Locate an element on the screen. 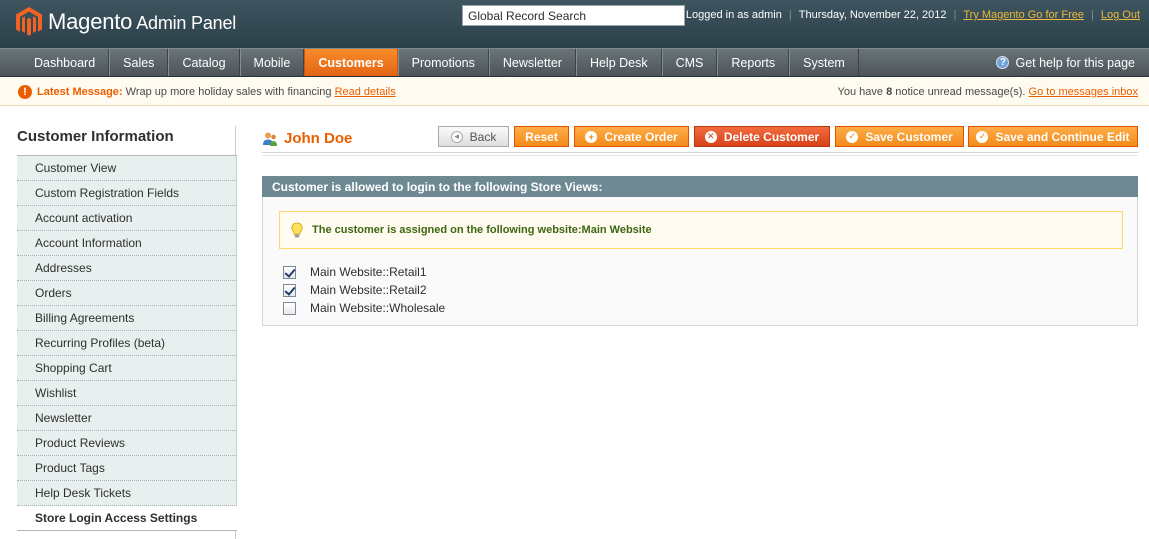 The image size is (1149, 539). save-continue-button: ✓ Save and Continue Edit is located at coordinates (1053, 136).